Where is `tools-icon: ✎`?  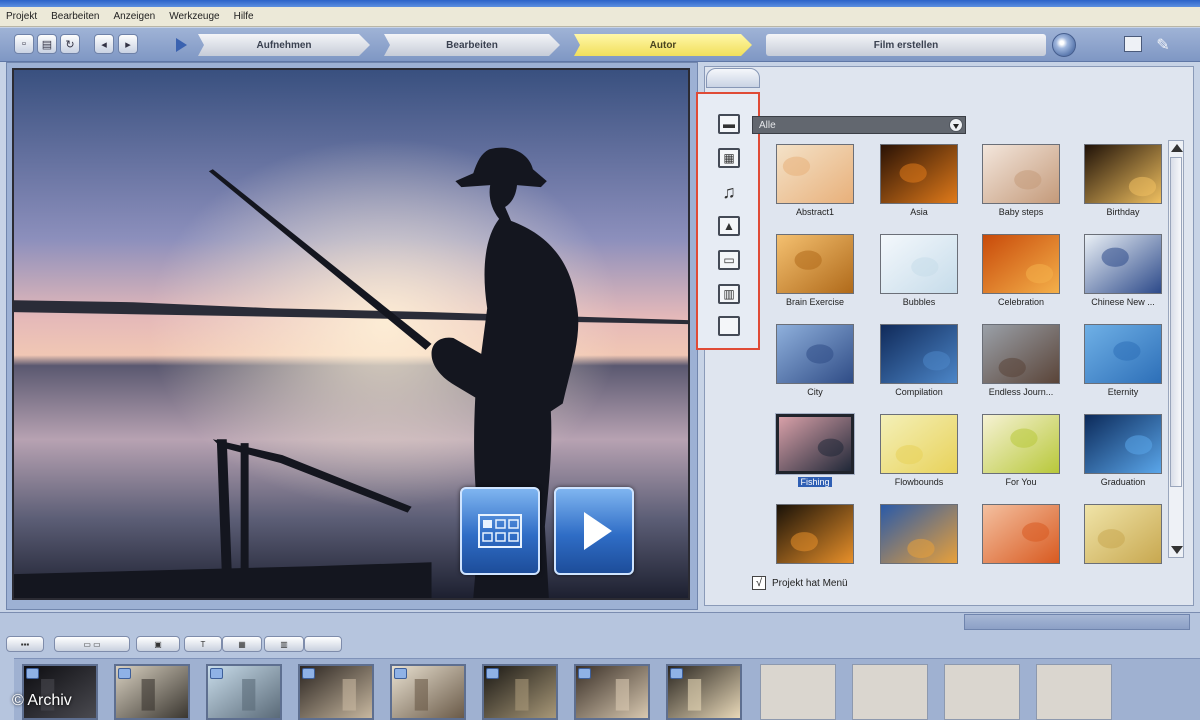 tools-icon: ✎ is located at coordinates (1163, 45).